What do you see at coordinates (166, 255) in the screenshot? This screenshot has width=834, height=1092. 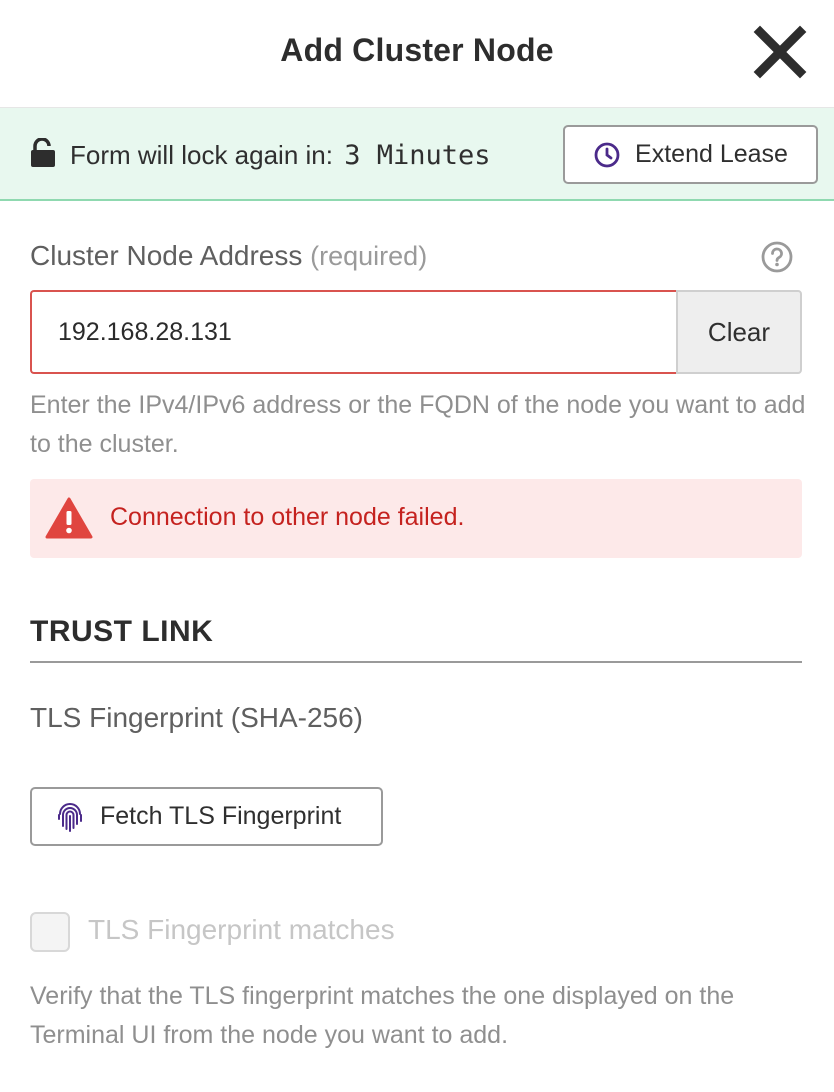 I see `address-label-text: Cluster Node Address` at bounding box center [166, 255].